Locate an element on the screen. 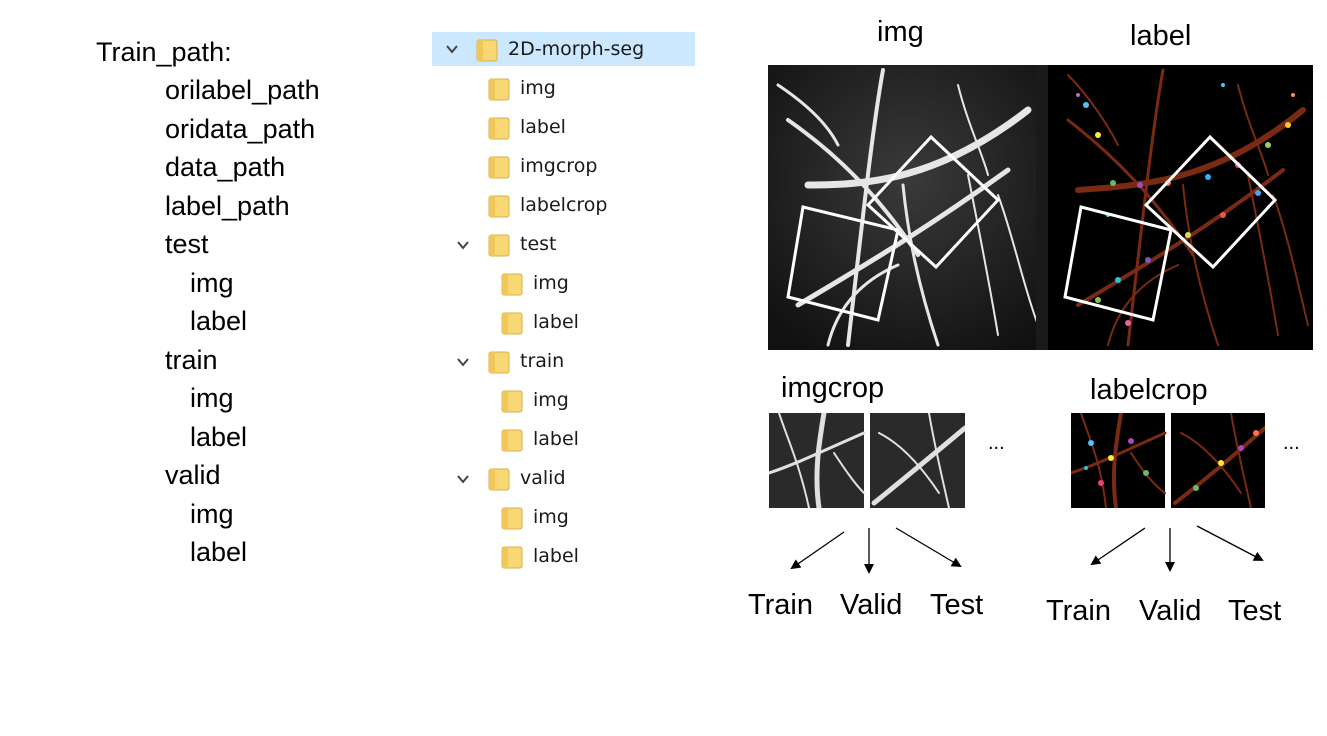 The height and width of the screenshot is (736, 1327). arrow-labelcrop-train is located at coordinates (1118, 546).